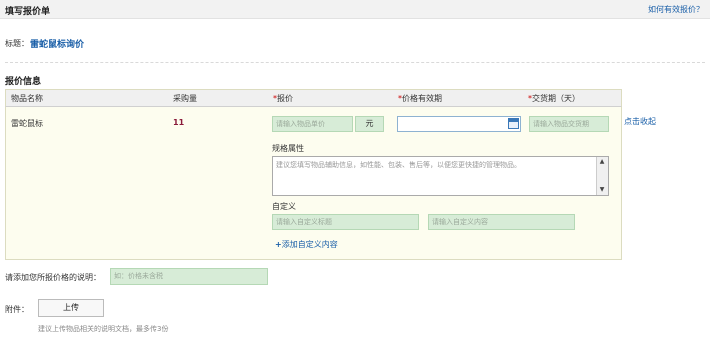 This screenshot has width=710, height=340. What do you see at coordinates (57, 45) in the screenshot?
I see `title-value: 雷蛇鼠标询价` at bounding box center [57, 45].